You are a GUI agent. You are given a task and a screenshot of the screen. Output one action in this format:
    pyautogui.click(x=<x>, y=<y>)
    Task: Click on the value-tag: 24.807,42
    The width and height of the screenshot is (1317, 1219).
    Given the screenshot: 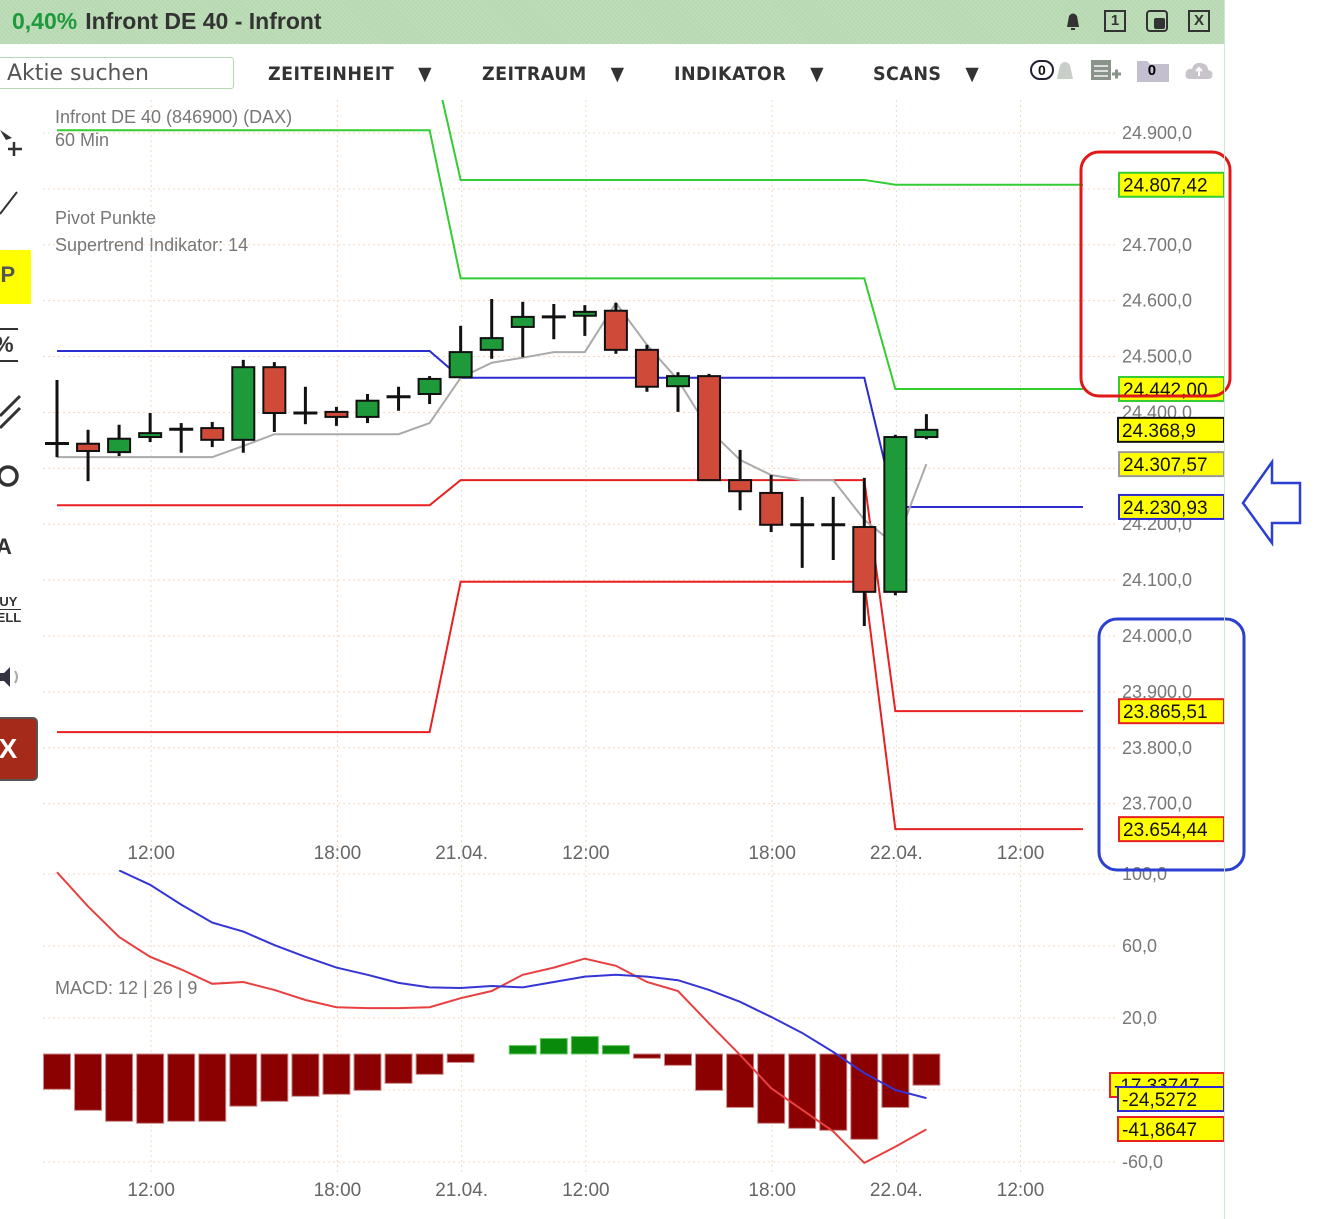 What is the action you would take?
    pyautogui.click(x=1171, y=184)
    